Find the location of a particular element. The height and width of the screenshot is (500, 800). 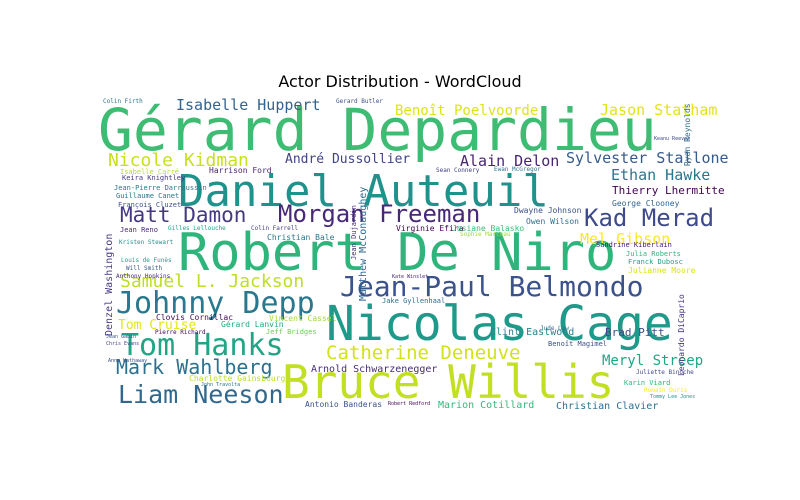

word-jude-law: Jude Law is located at coordinates (554, 328).